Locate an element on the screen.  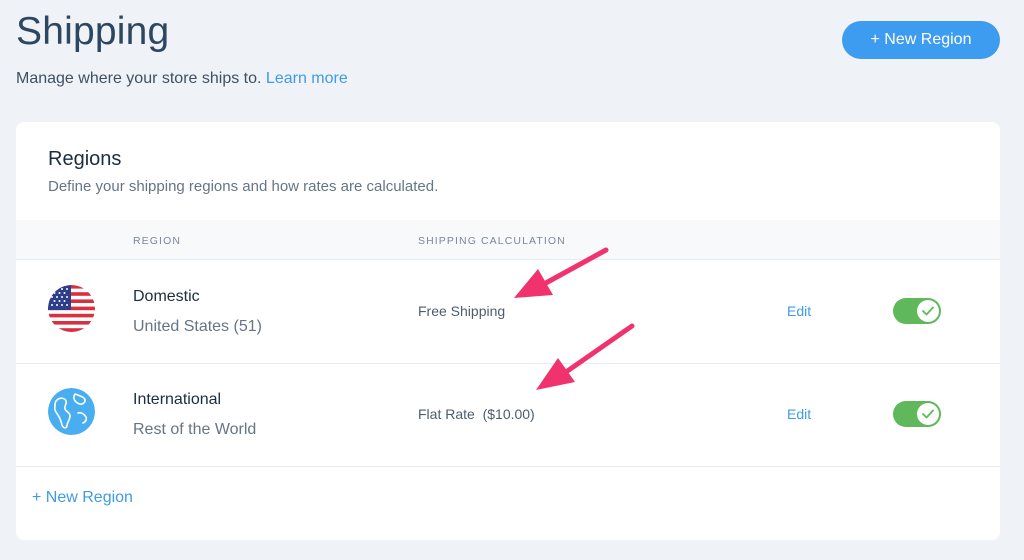
shipping-calculation: Flat Rate ($10.00) is located at coordinates (476, 414).